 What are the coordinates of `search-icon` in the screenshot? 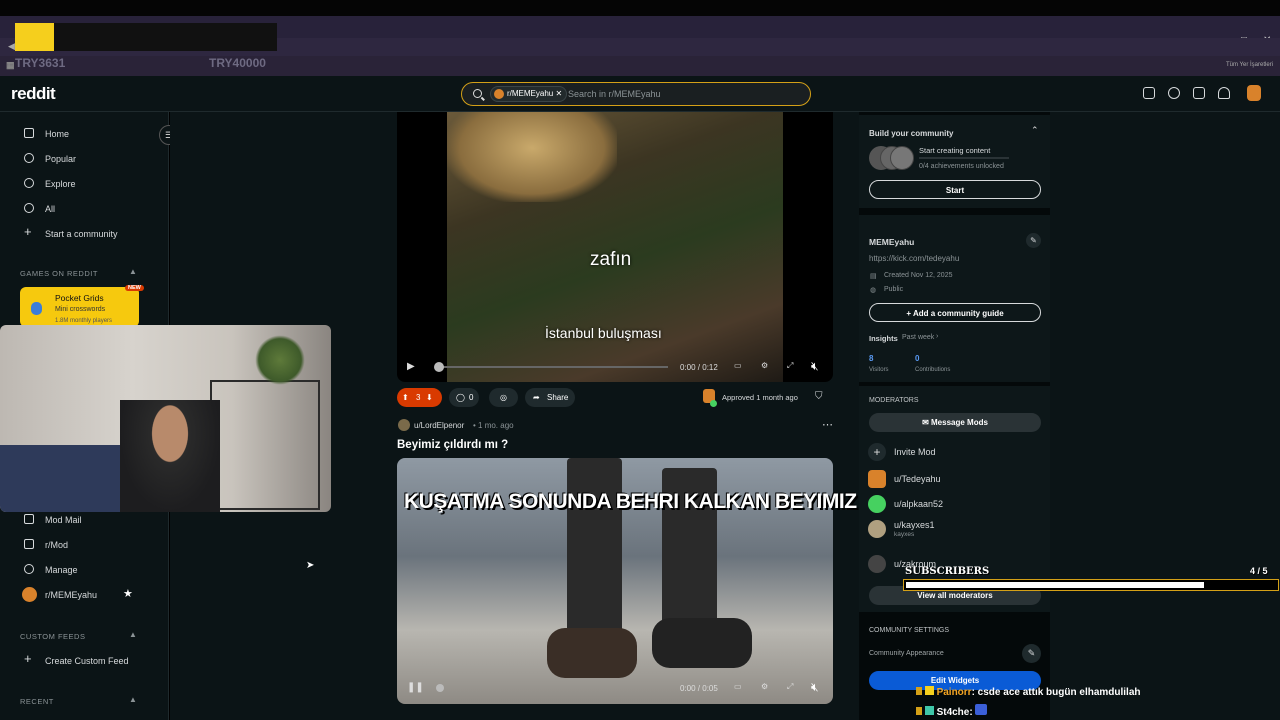 It's located at (477, 93).